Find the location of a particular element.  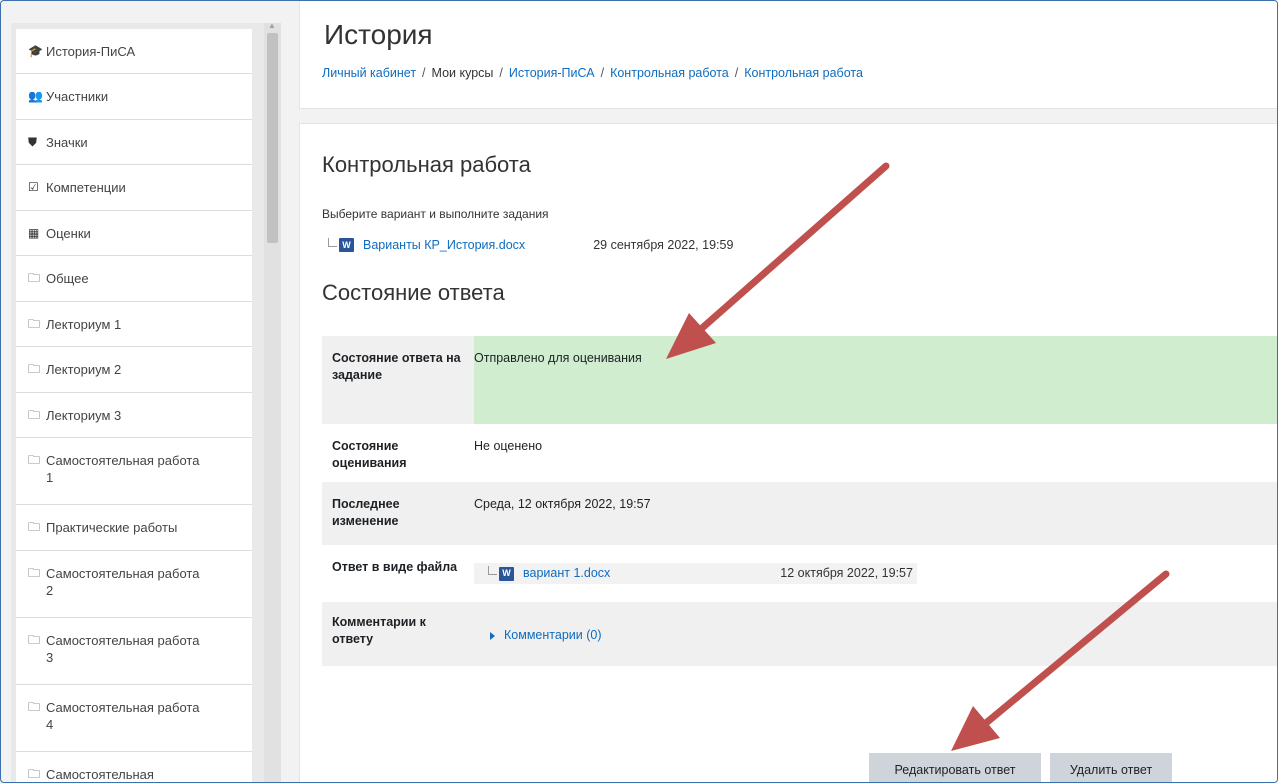

submitted-file-link: вариант 1.docx is located at coordinates (566, 573).